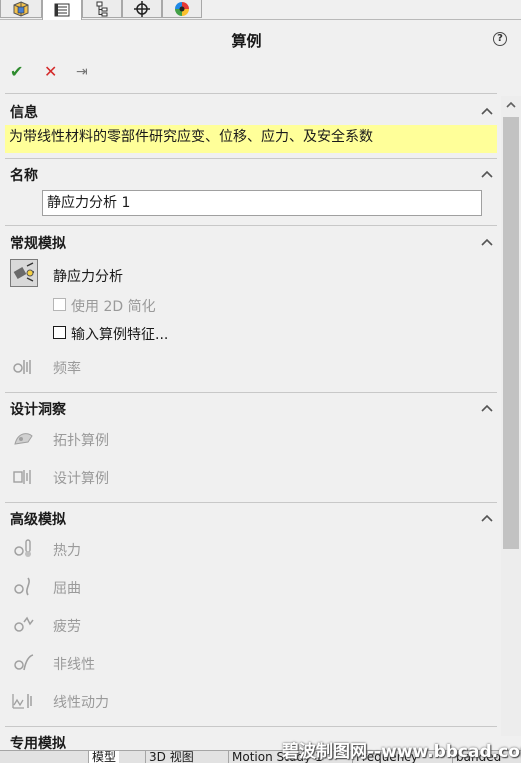 The height and width of the screenshot is (763, 521). Describe the element at coordinates (74, 665) in the screenshot. I see `nonlinear-label: 非线性` at that location.